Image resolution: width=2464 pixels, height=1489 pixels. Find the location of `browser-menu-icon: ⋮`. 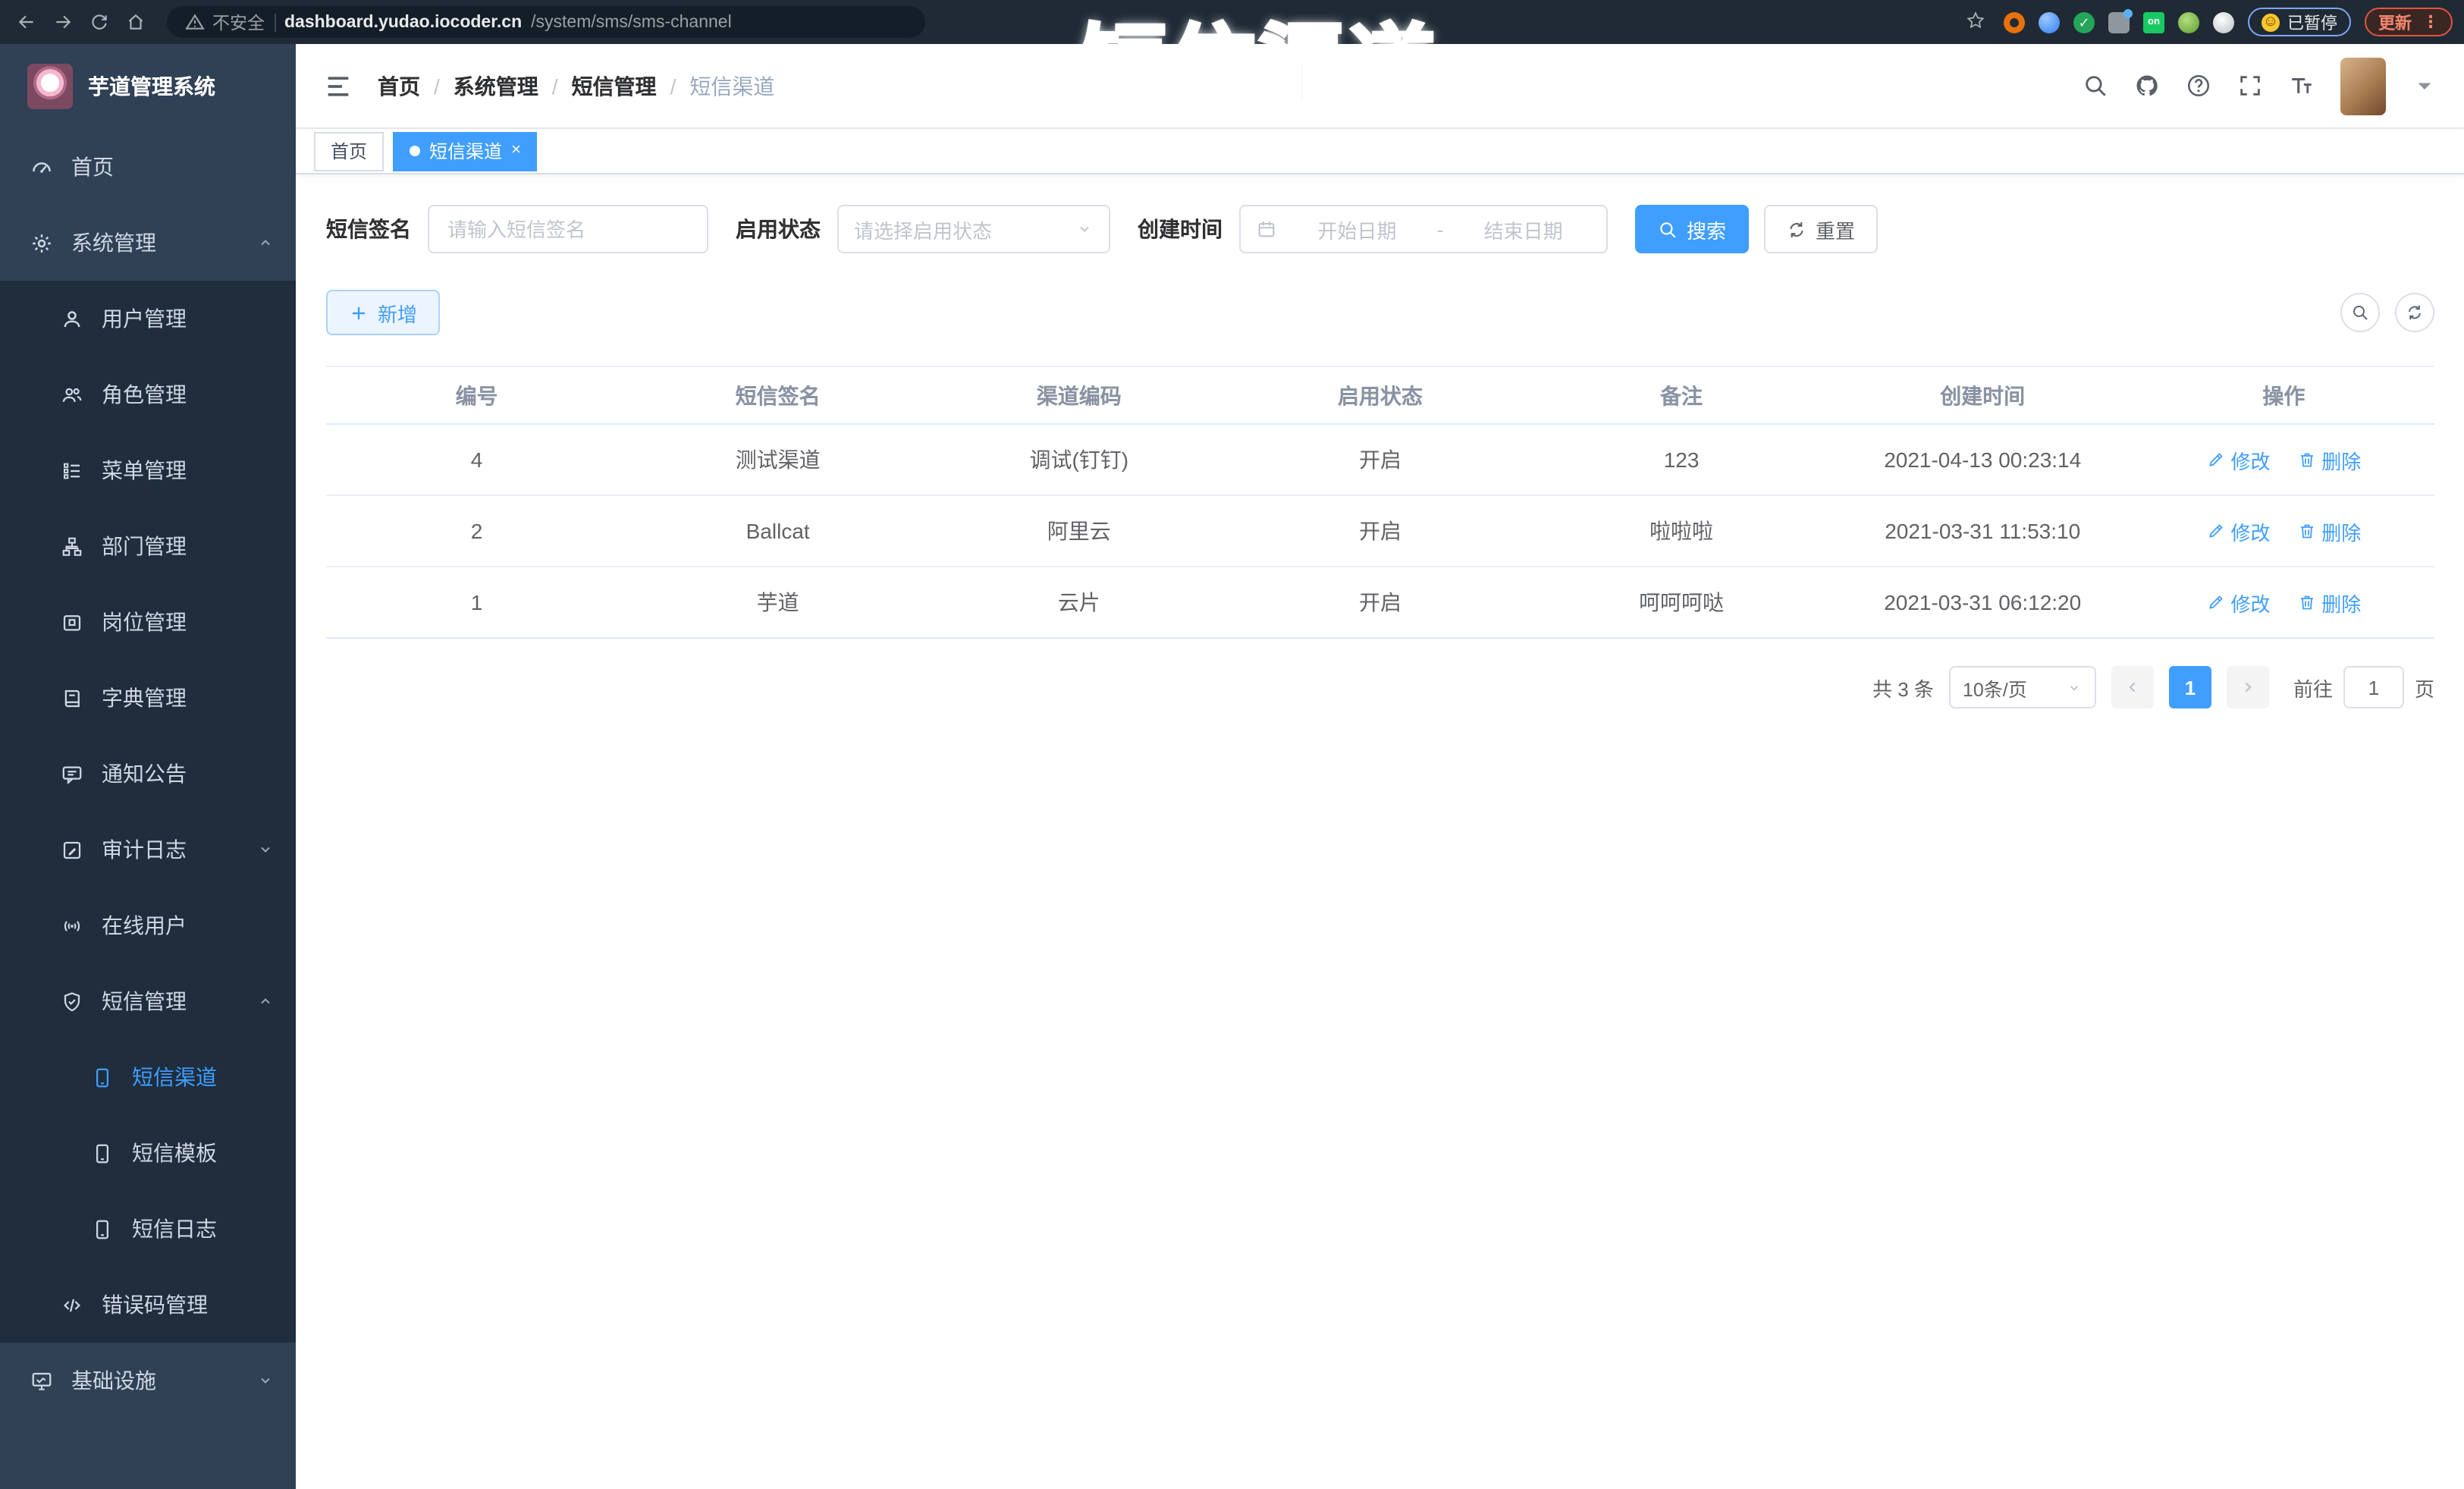

browser-menu-icon: ⋮ is located at coordinates (2430, 22).